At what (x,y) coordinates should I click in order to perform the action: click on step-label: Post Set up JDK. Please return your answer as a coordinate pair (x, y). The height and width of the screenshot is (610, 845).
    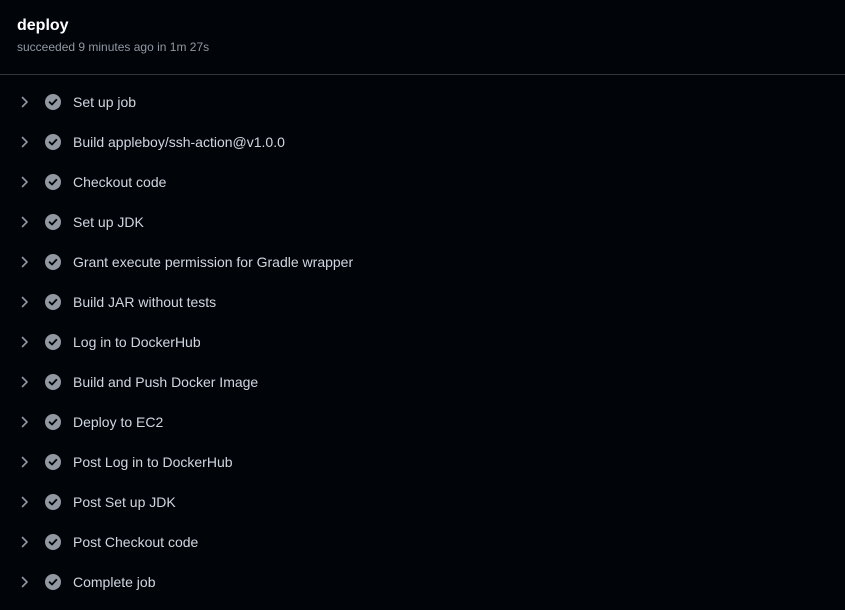
    Looking at the image, I should click on (124, 502).